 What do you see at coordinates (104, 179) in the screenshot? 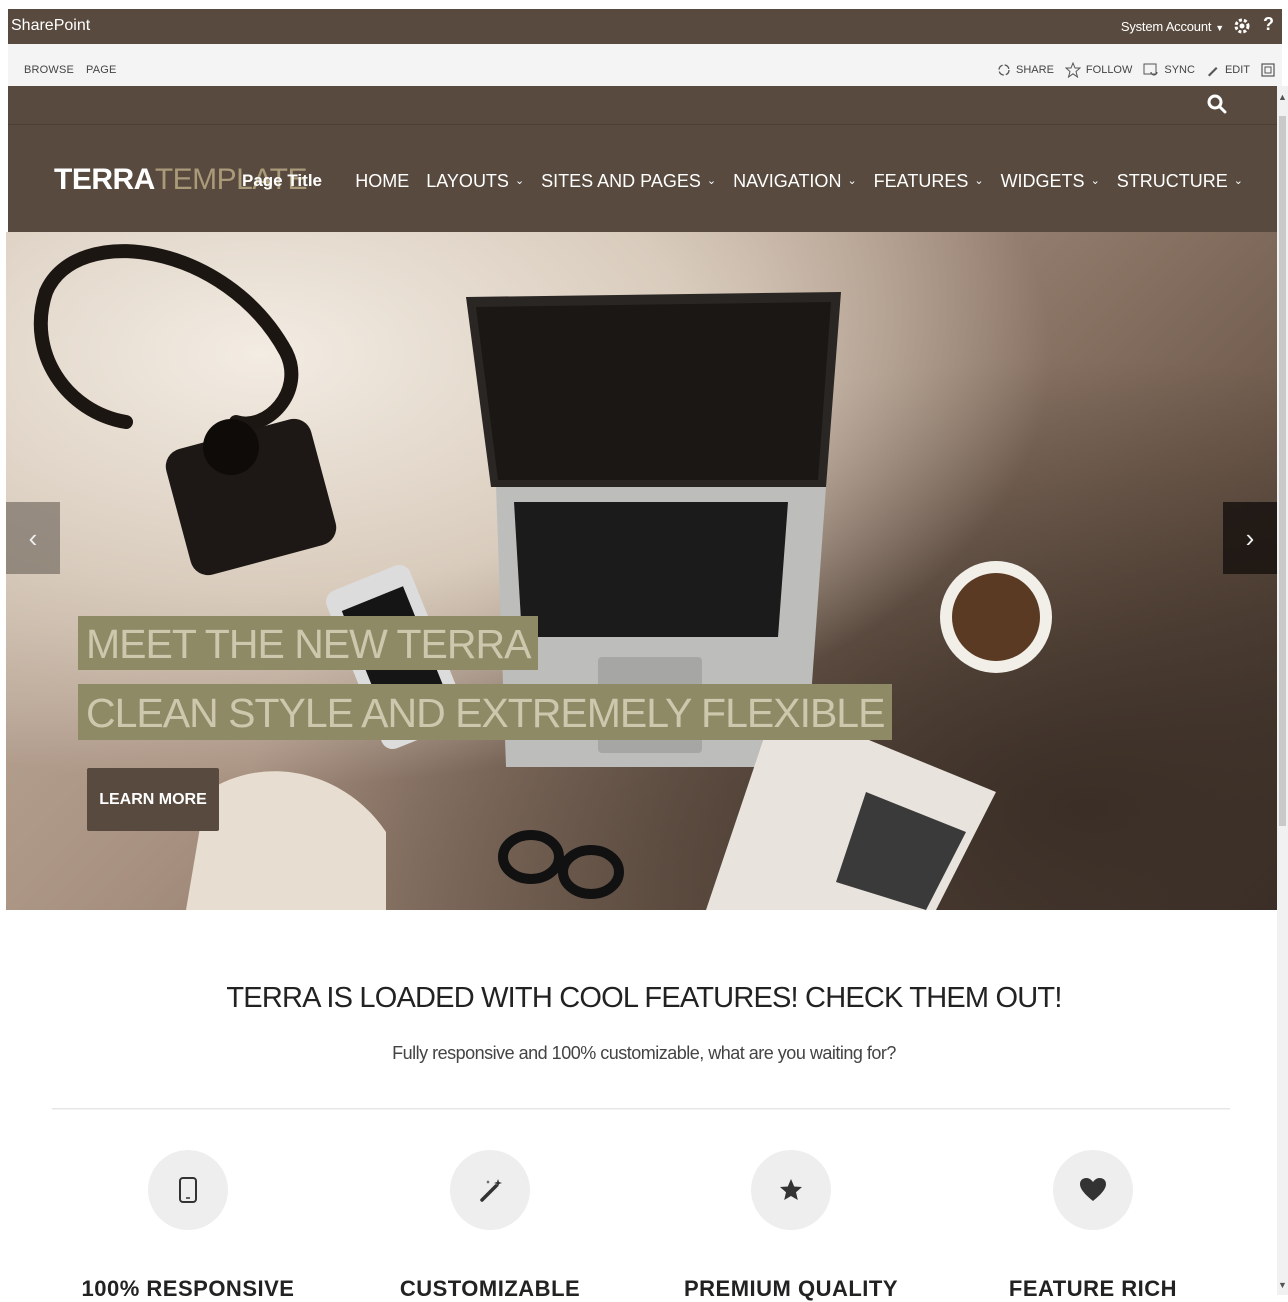
I see `logo-bold-text: TERRA` at bounding box center [104, 179].